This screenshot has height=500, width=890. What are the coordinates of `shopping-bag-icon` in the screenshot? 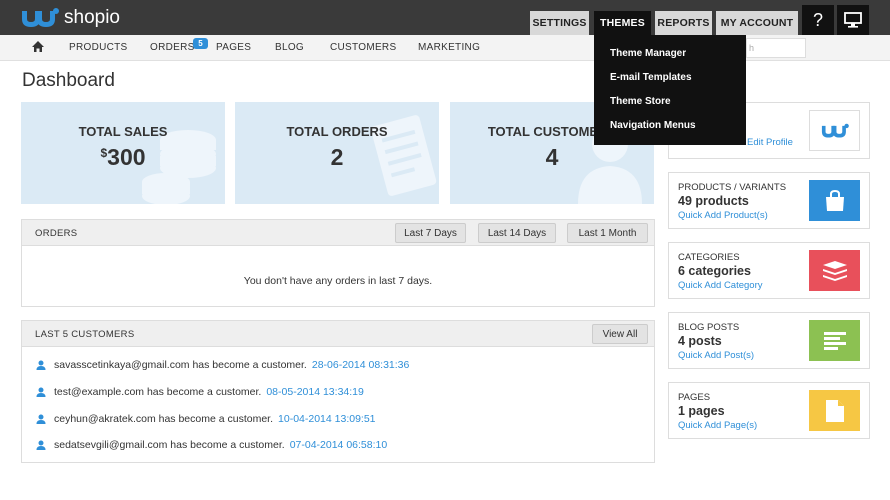 It's located at (834, 200).